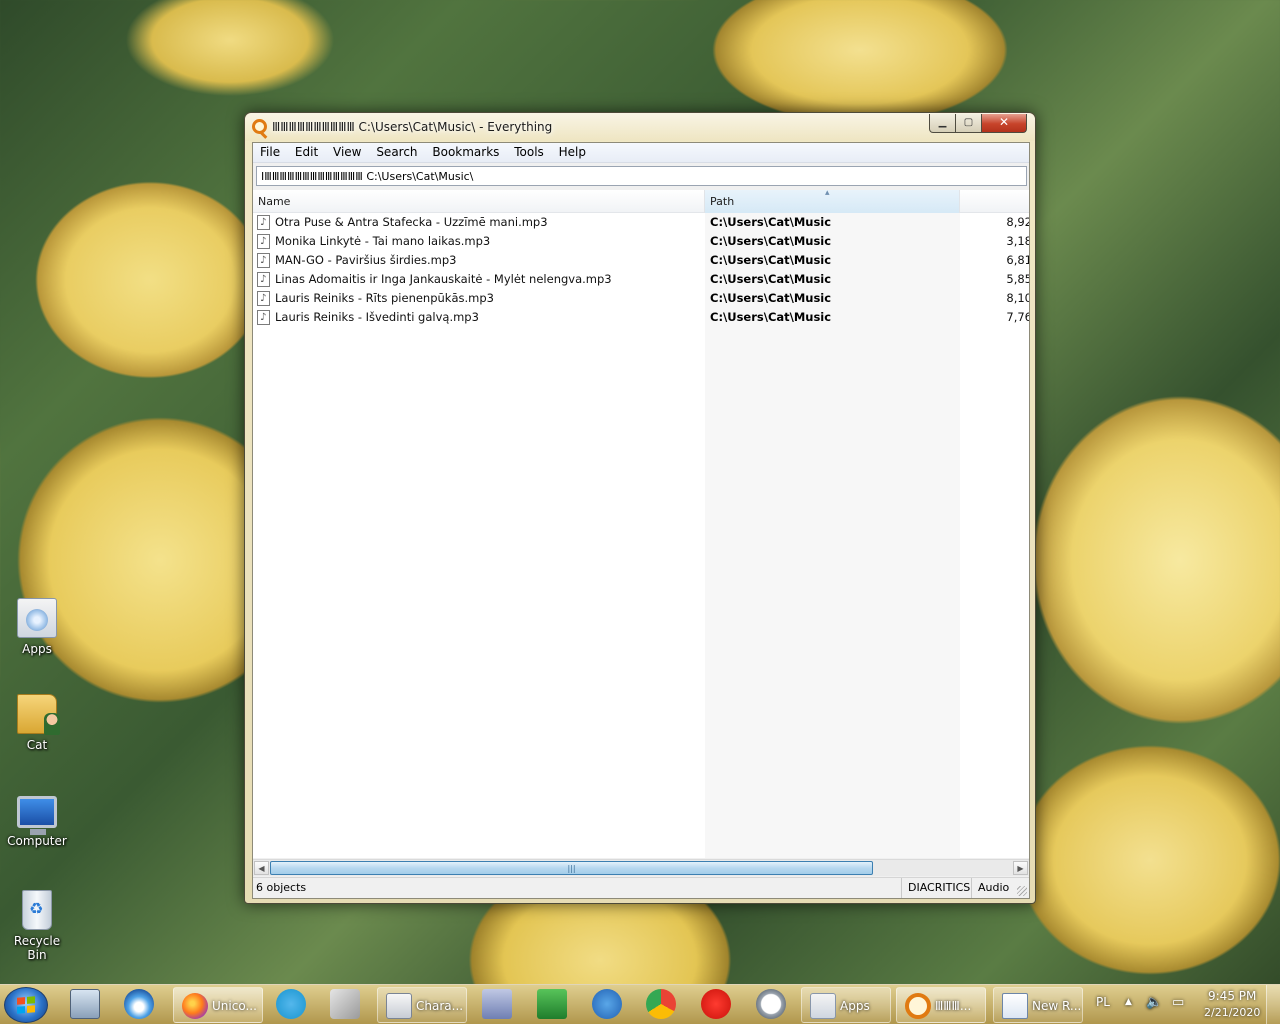  I want to click on everything-search-icon, so click(259, 126).